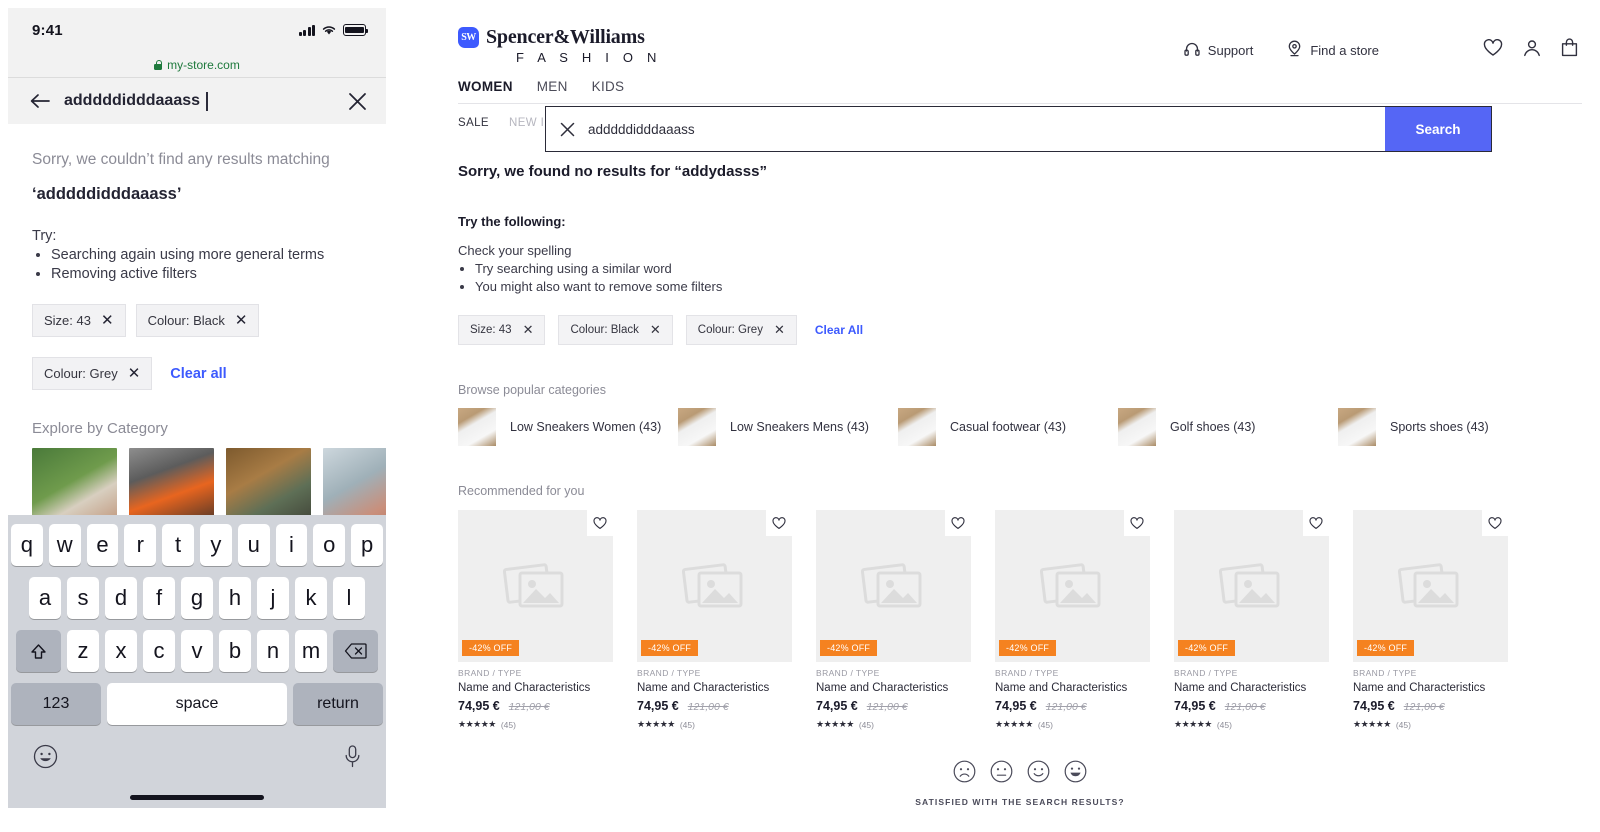  Describe the element at coordinates (986, 129) in the screenshot. I see `desktop-search-input: adddddidddaaass` at that location.